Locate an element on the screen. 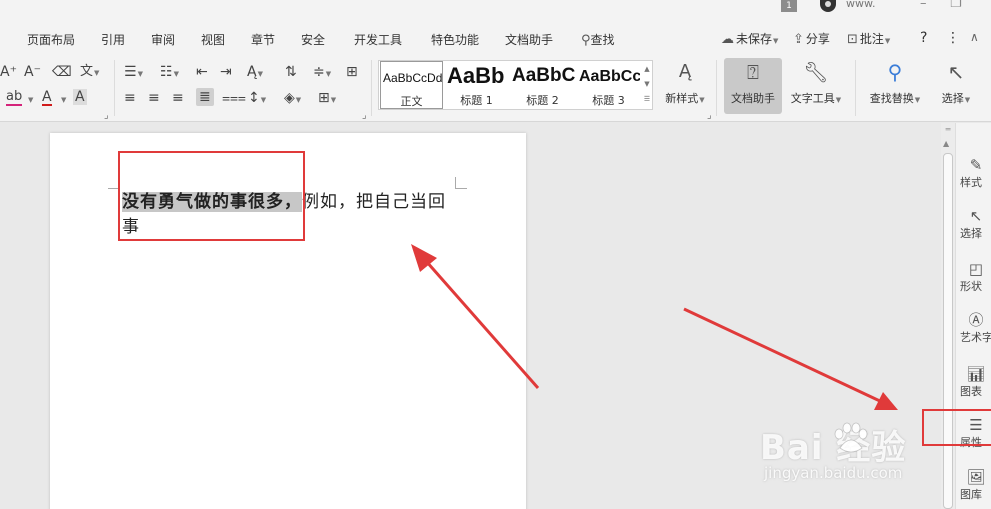  text-tools-button: 🔧︎ 文字工具▼ is located at coordinates (816, 86).